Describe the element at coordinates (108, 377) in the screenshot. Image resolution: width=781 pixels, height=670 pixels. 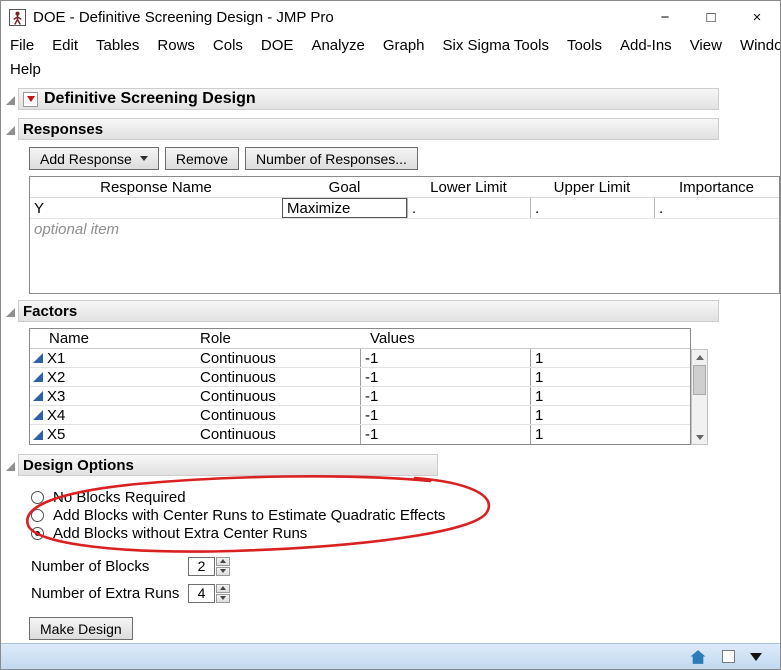
I see `factor-name-cell: X2` at that location.